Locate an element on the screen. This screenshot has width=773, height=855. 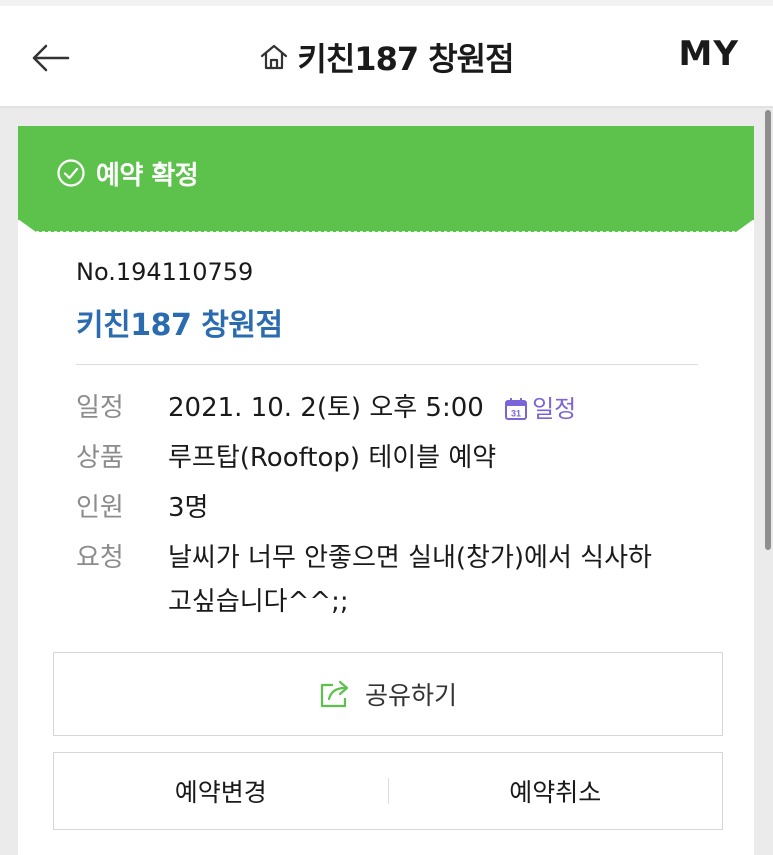
schedule-datetime: 2021. 10. 2(토) 오후 5:00 is located at coordinates (326, 408).